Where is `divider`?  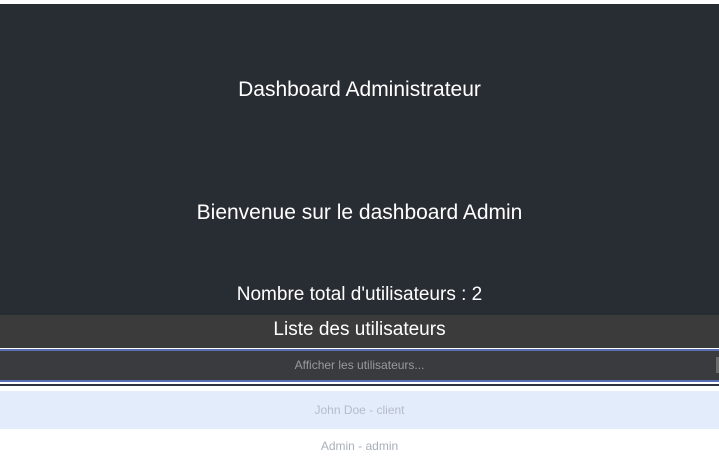
divider is located at coordinates (359, 385).